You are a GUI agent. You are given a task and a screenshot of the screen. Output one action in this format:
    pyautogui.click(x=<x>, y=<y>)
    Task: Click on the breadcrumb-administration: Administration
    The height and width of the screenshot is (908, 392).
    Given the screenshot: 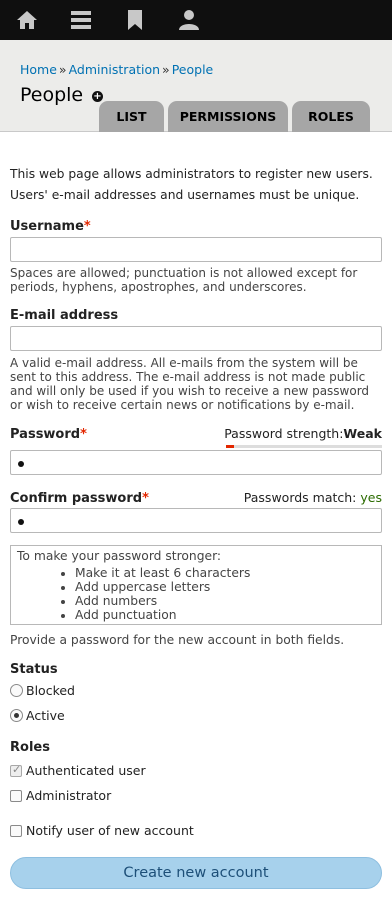 What is the action you would take?
    pyautogui.click(x=114, y=69)
    